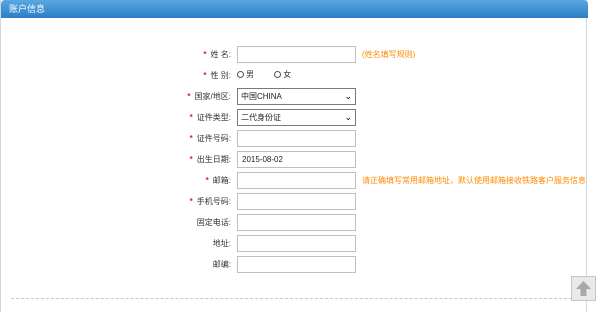  I want to click on email-label: * 邮箱:, so click(218, 180).